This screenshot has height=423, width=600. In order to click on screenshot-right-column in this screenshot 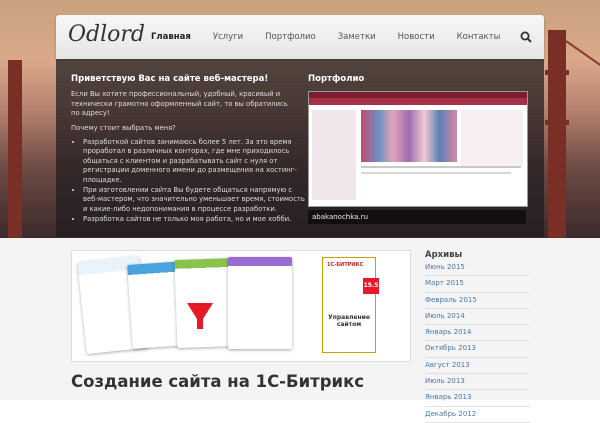, I will do `click(492, 138)`.